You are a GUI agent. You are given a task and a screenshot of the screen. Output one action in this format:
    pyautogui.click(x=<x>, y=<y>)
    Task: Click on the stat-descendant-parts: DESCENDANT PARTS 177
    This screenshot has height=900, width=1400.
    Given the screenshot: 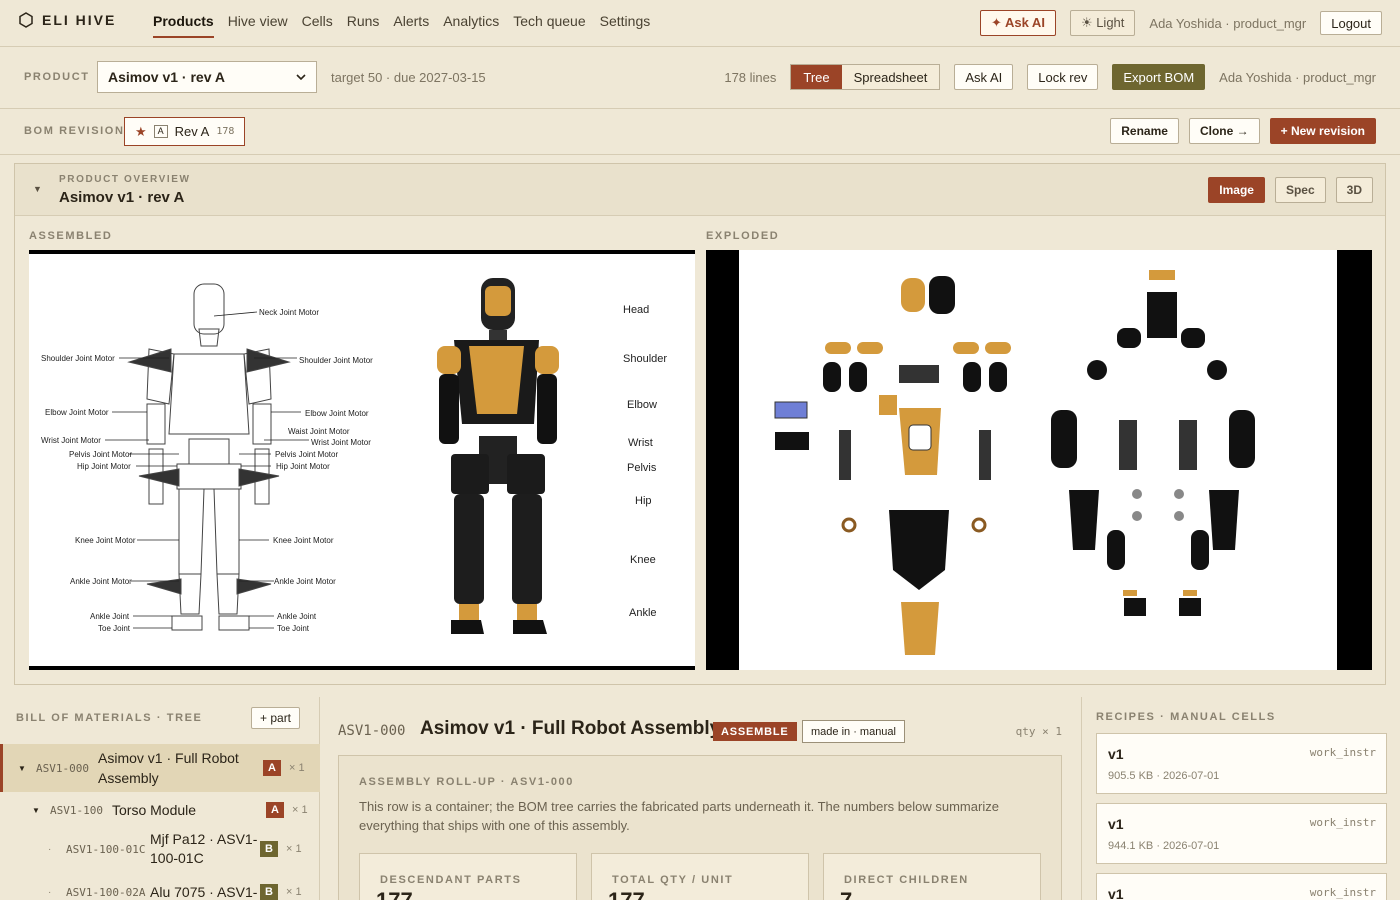 What is the action you would take?
    pyautogui.click(x=468, y=876)
    